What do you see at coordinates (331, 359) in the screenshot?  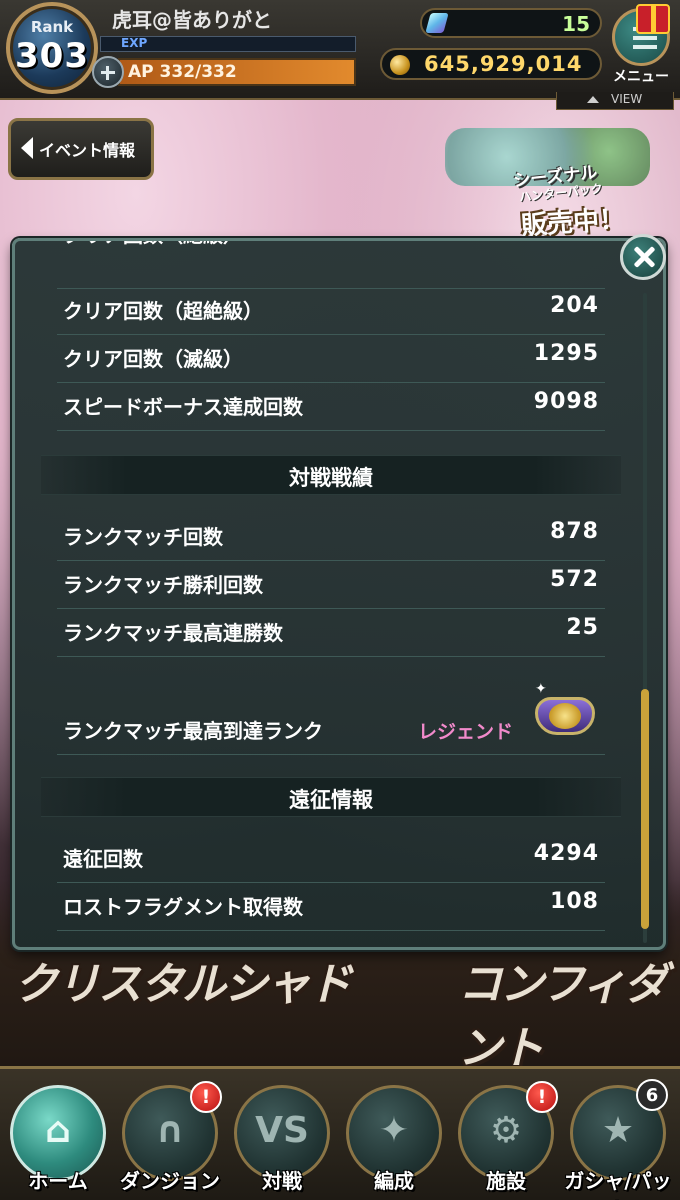 I see `stat-row: クリア回数（滅級） 1295` at bounding box center [331, 359].